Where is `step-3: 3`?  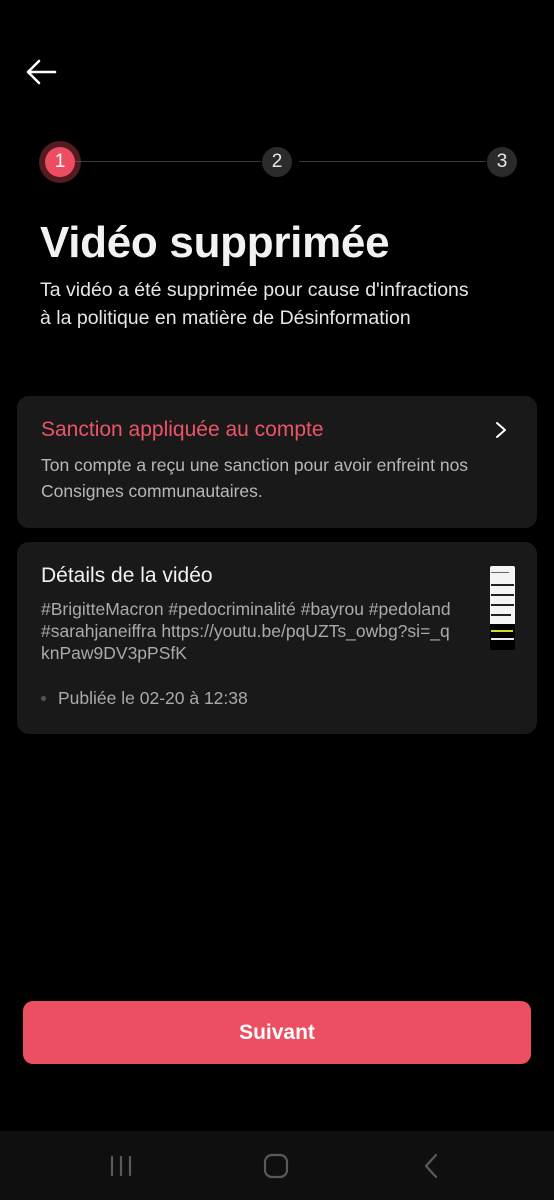 step-3: 3 is located at coordinates (502, 162).